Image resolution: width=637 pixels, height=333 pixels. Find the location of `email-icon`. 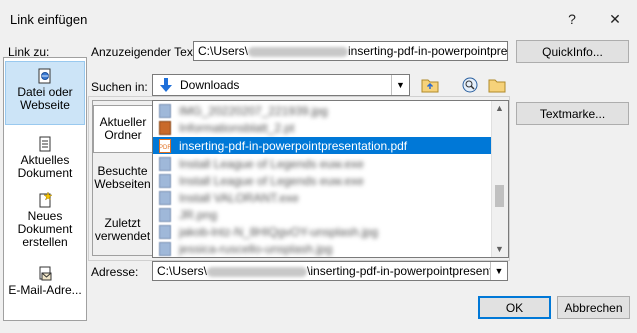

email-icon is located at coordinates (45, 273).